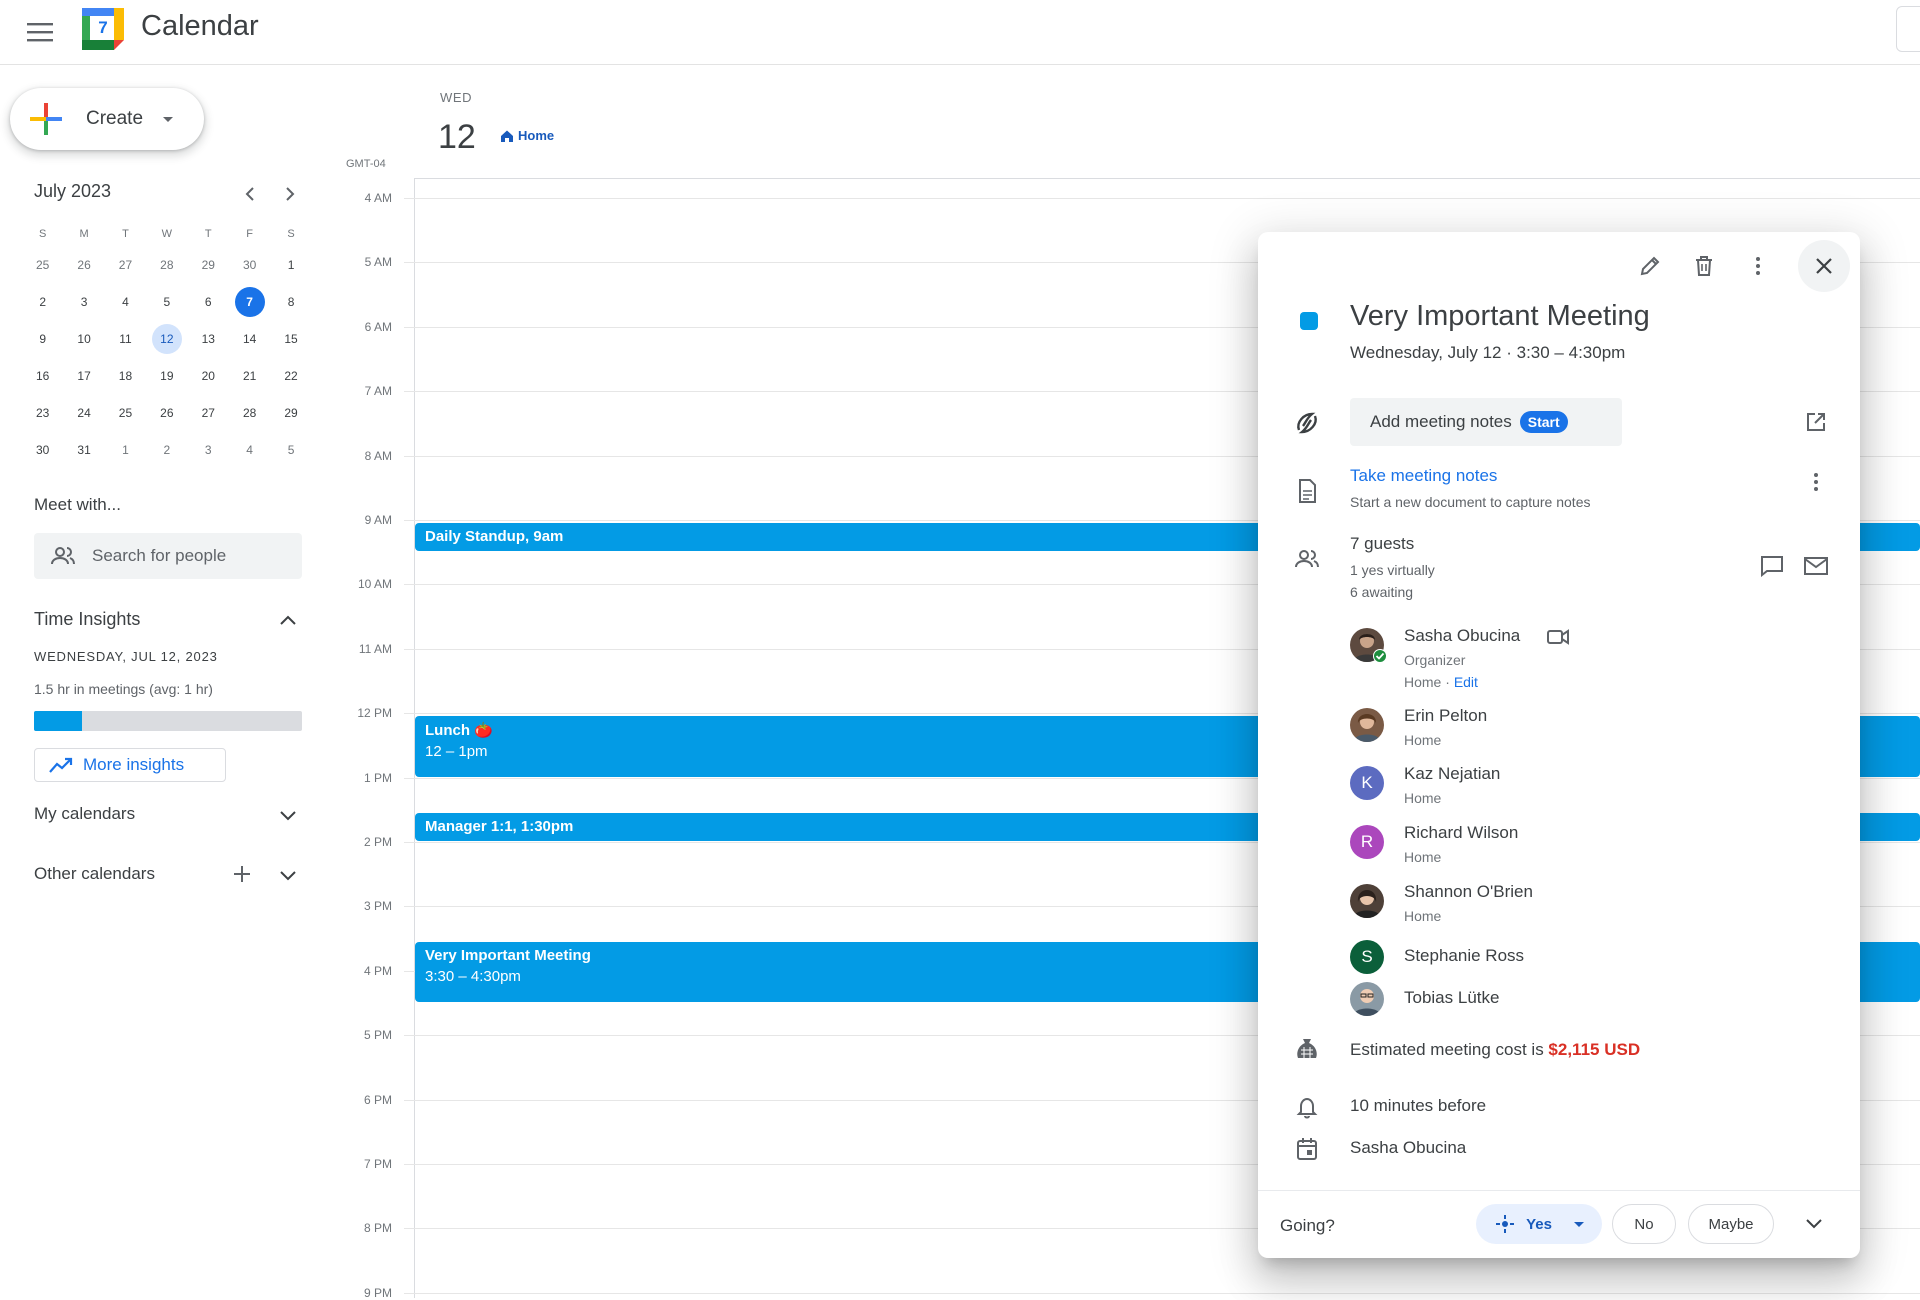 Image resolution: width=1920 pixels, height=1300 pixels. I want to click on day-number: 6, so click(208, 301).